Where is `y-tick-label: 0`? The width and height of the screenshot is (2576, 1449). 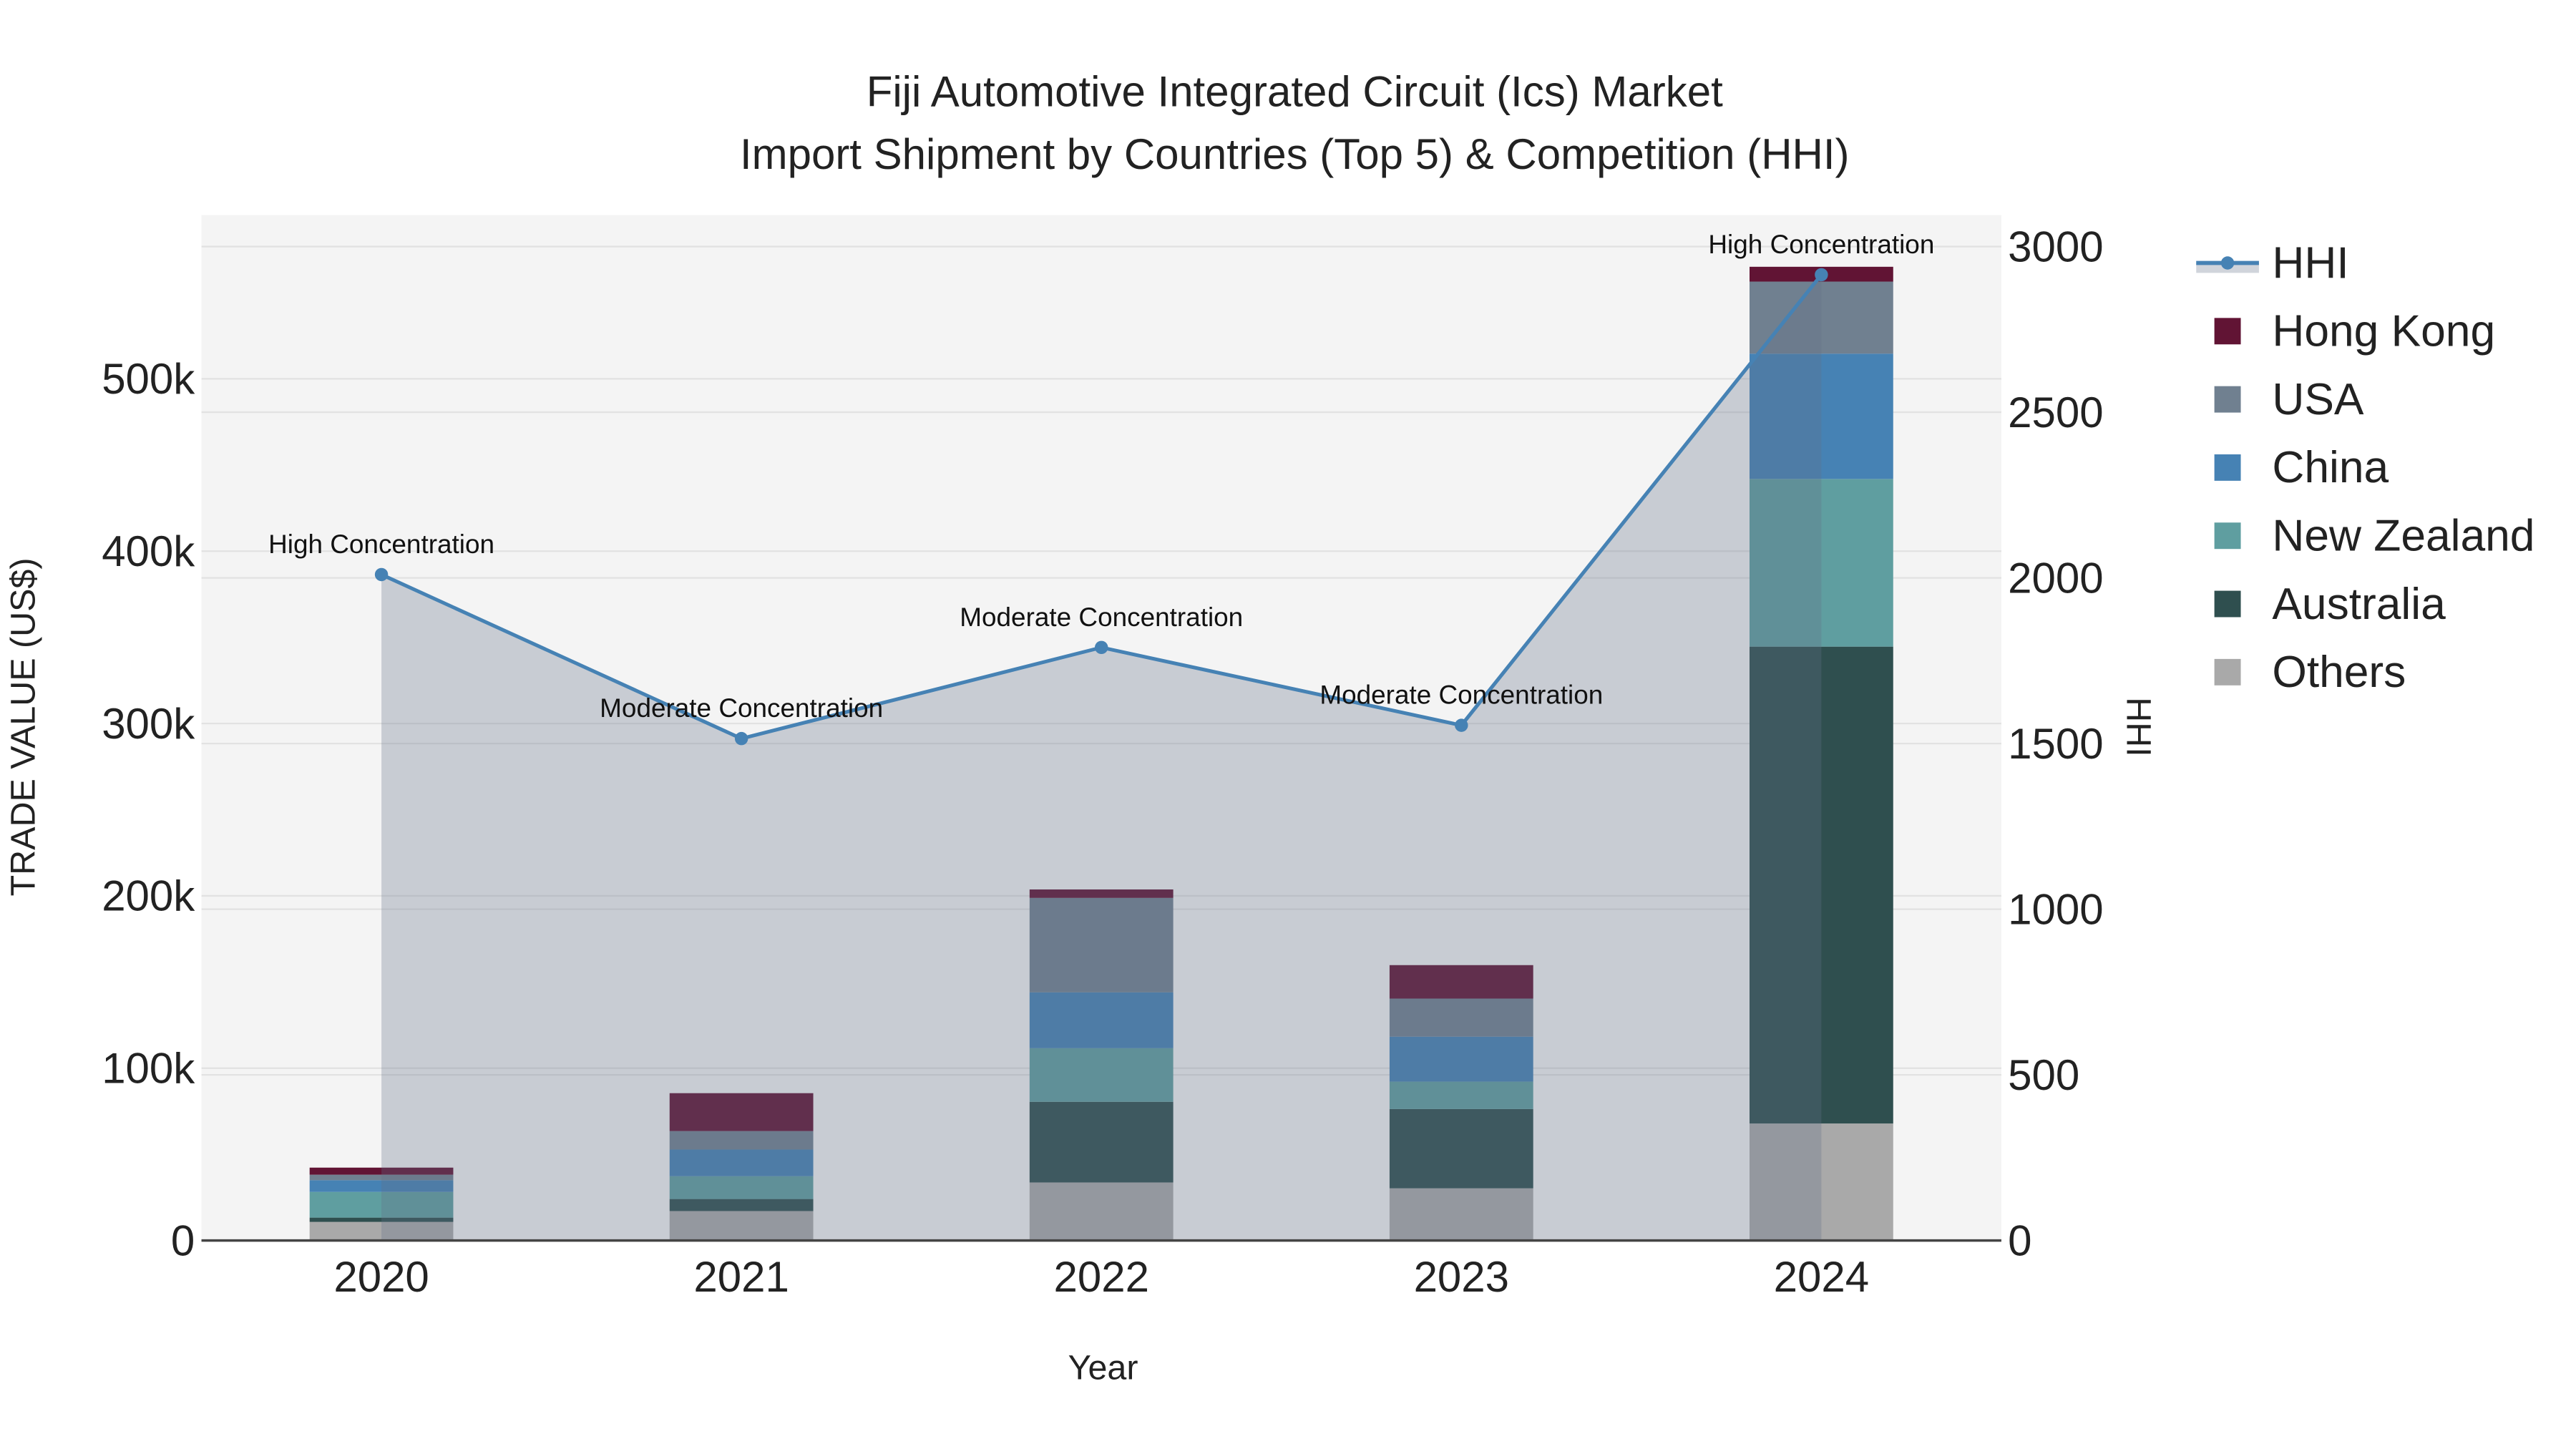
y-tick-label: 0 is located at coordinates (183, 1240).